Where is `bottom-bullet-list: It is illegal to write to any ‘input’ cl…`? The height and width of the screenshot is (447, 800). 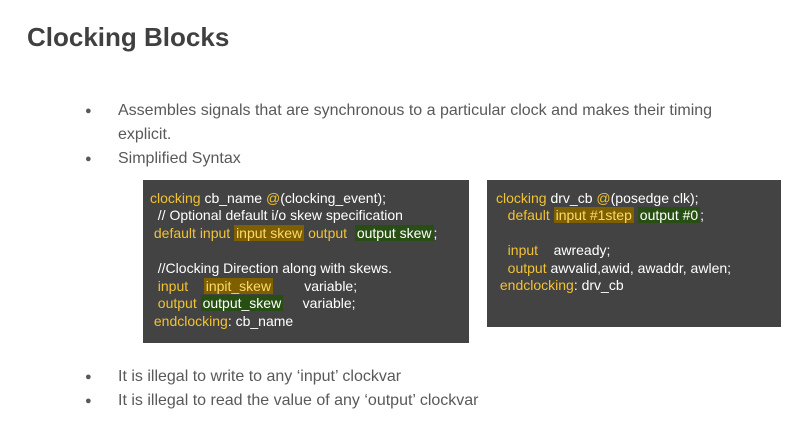
bottom-bullet-list: It is illegal to write to any ‘input’ cl… is located at coordinates (404, 389).